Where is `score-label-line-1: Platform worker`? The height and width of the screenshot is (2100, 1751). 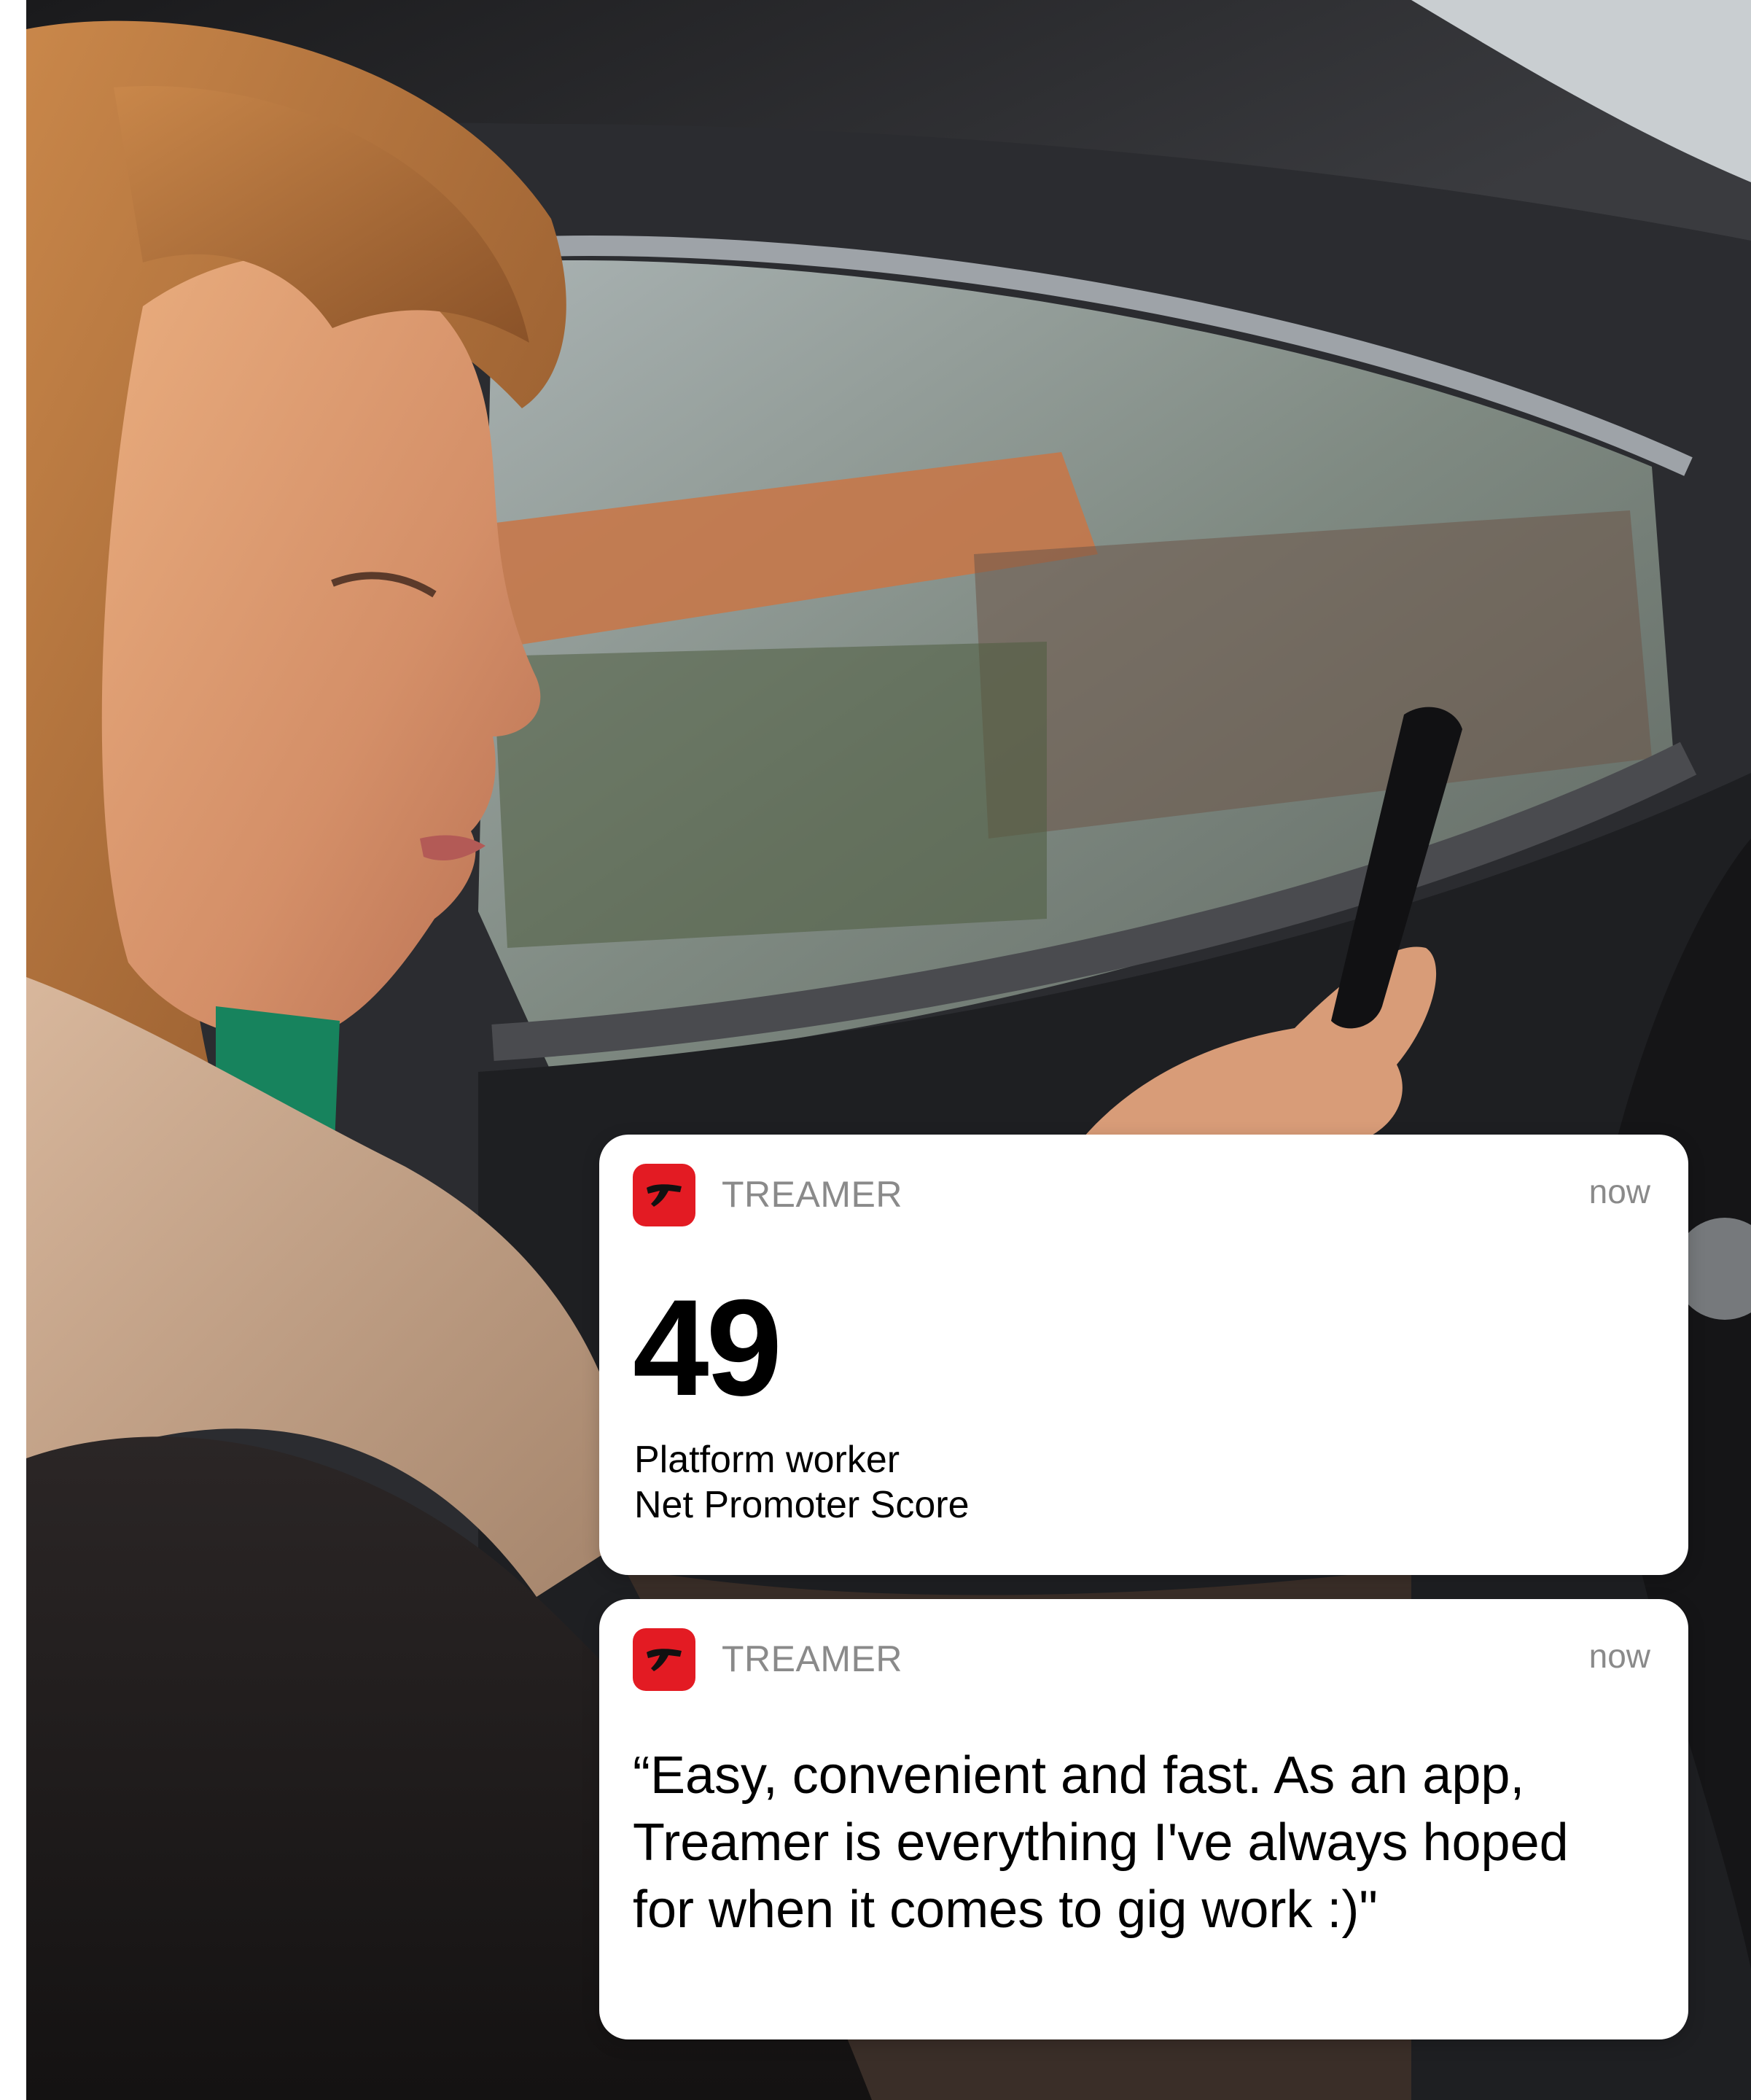
score-label-line-1: Platform worker is located at coordinates (767, 1460).